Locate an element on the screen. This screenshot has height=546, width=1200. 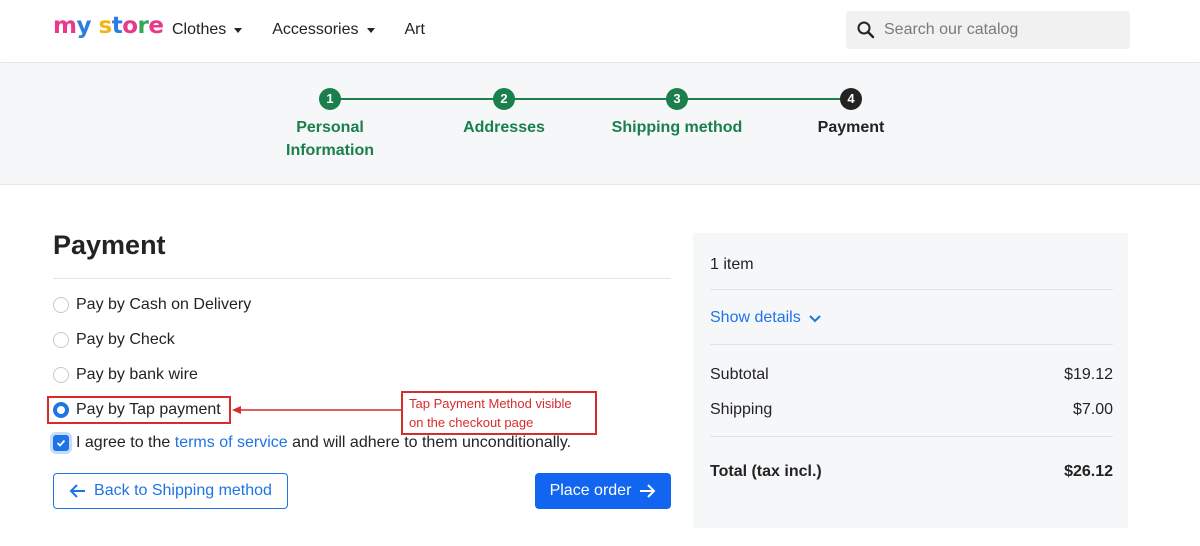
terms-checkbox is located at coordinates (61, 443).